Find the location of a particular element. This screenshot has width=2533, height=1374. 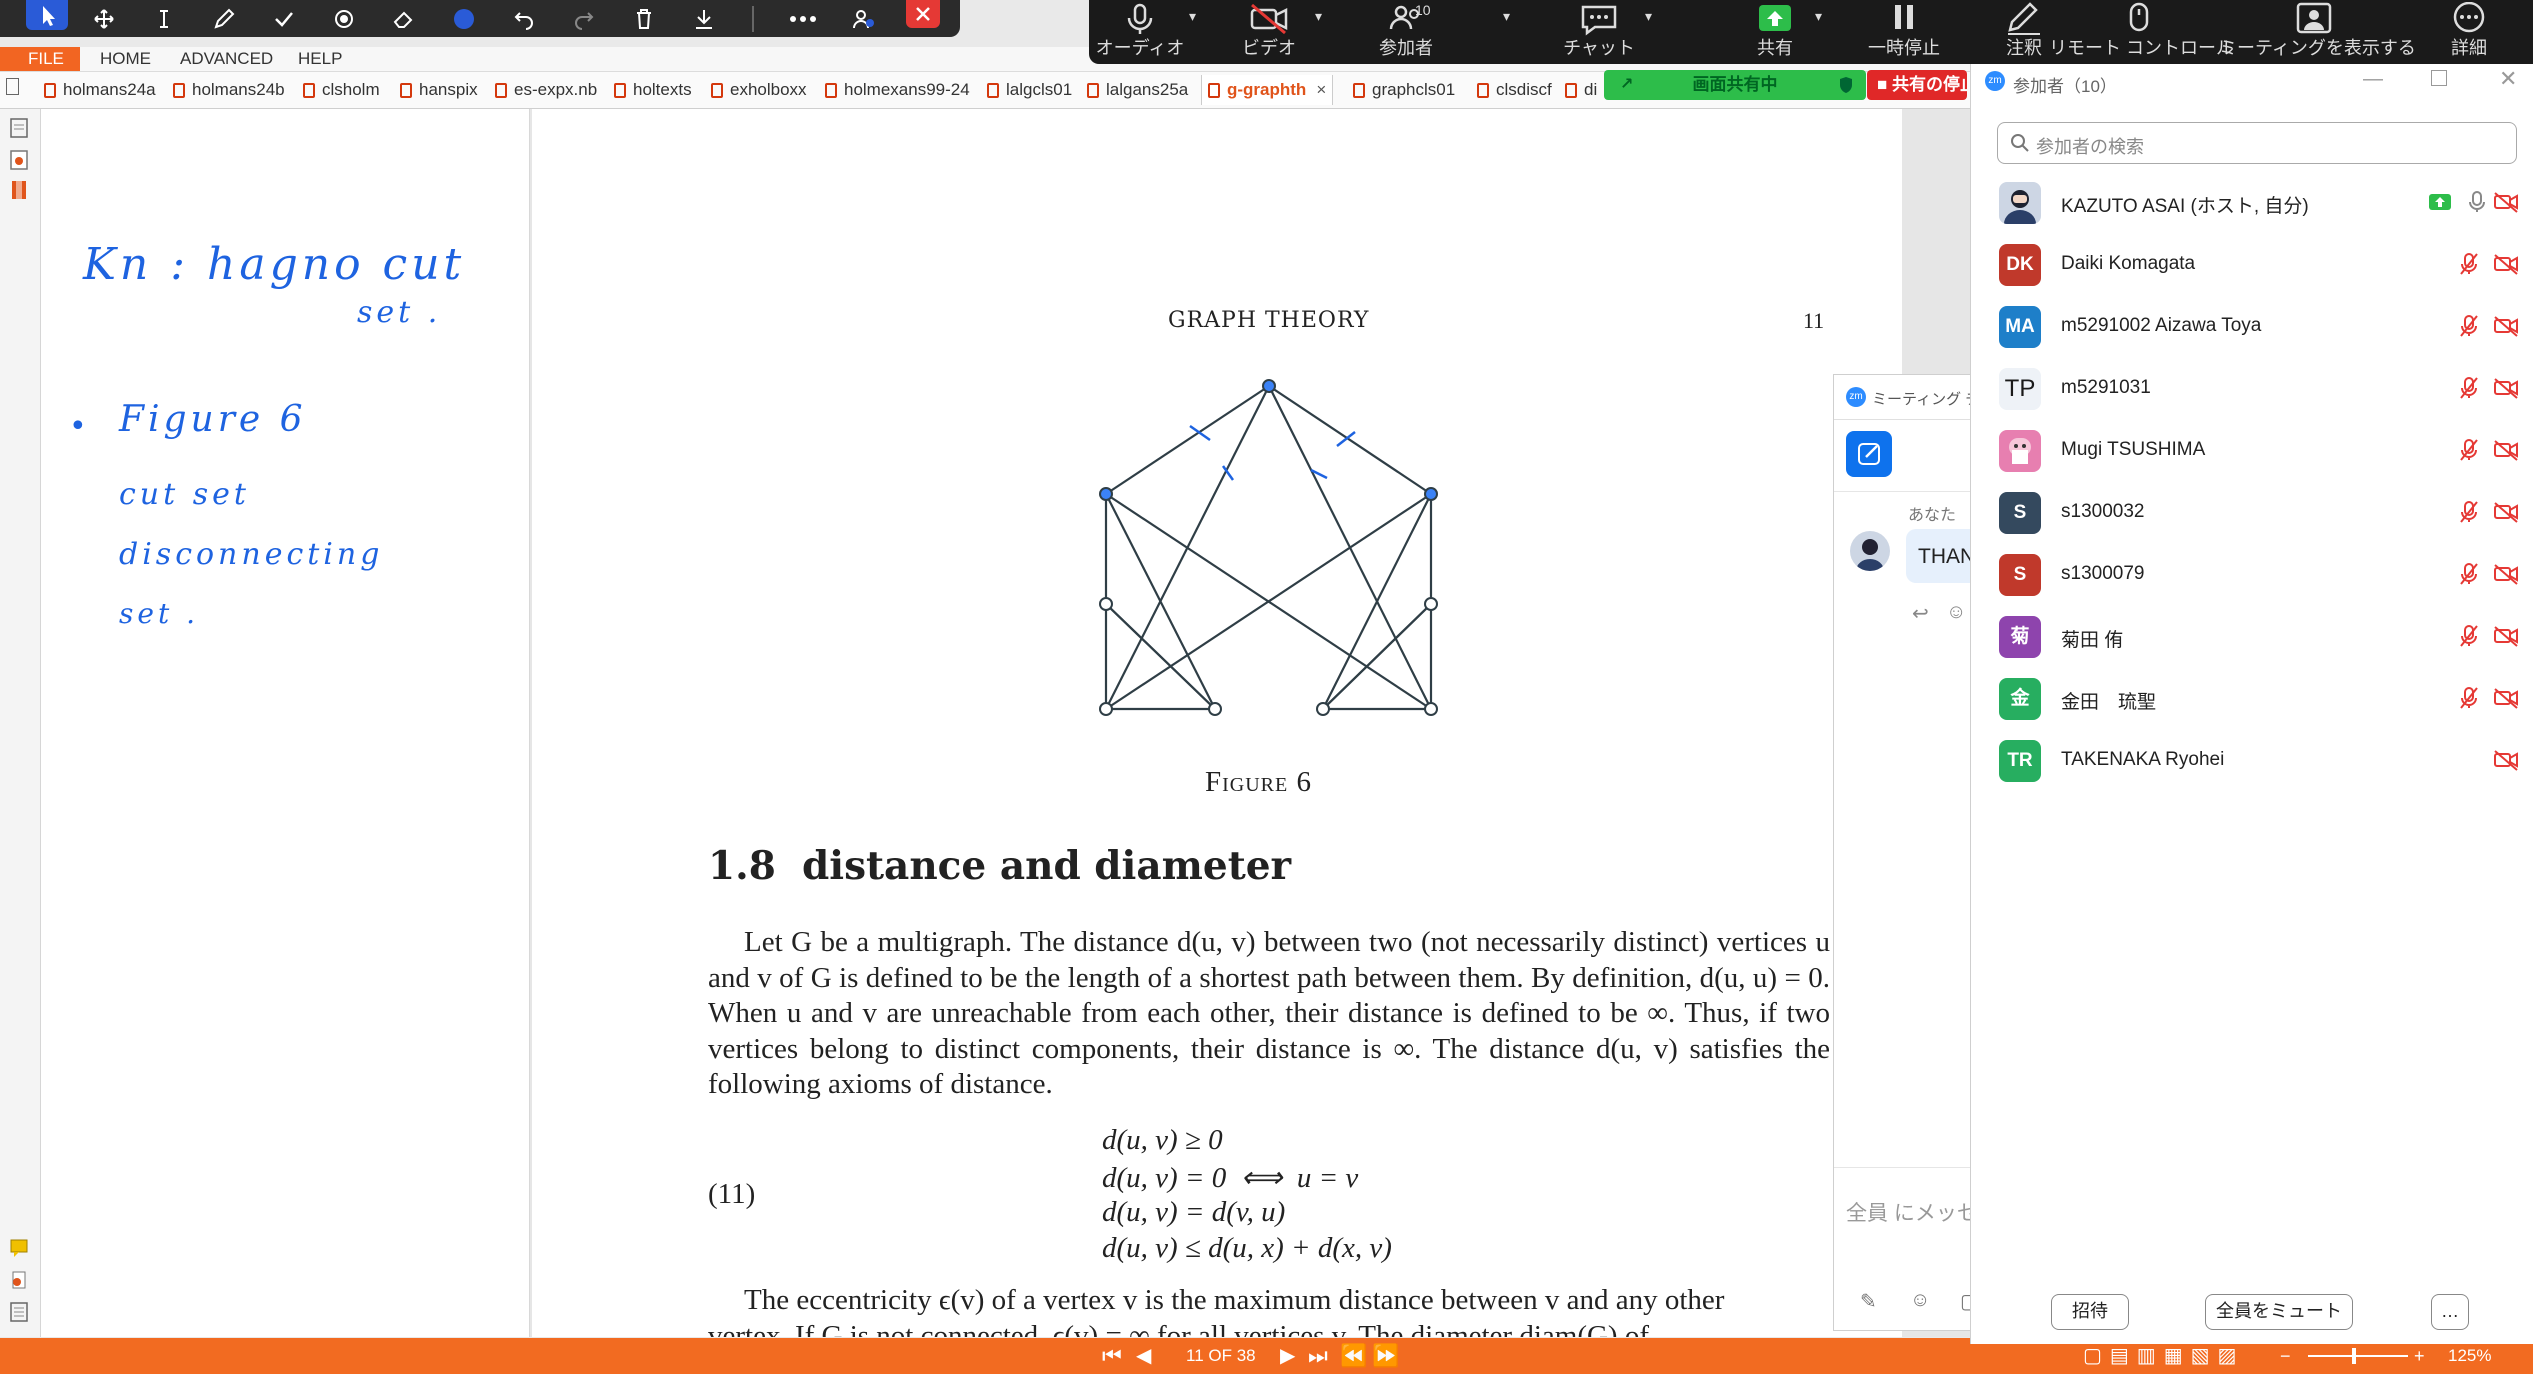

participants-icon is located at coordinates (864, 19).